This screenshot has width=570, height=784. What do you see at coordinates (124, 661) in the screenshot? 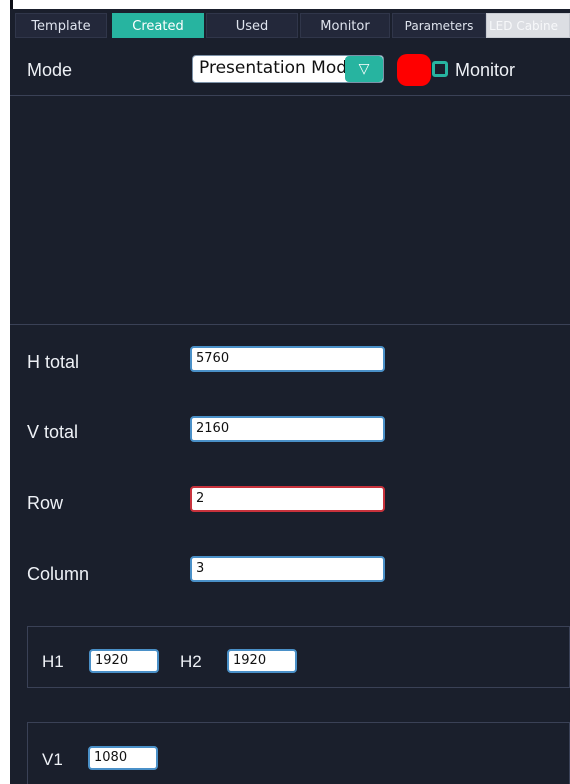
I see `h1-input: 1920` at bounding box center [124, 661].